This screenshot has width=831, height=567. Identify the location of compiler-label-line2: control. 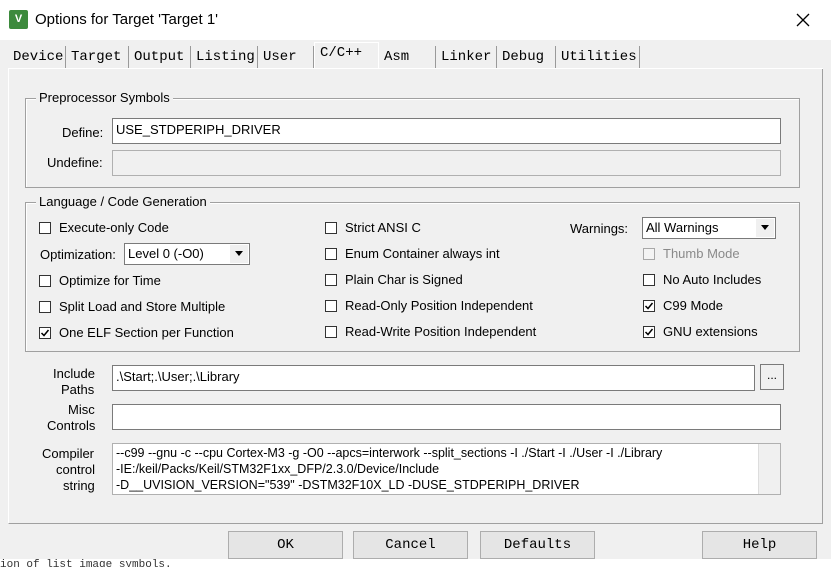
(76, 469).